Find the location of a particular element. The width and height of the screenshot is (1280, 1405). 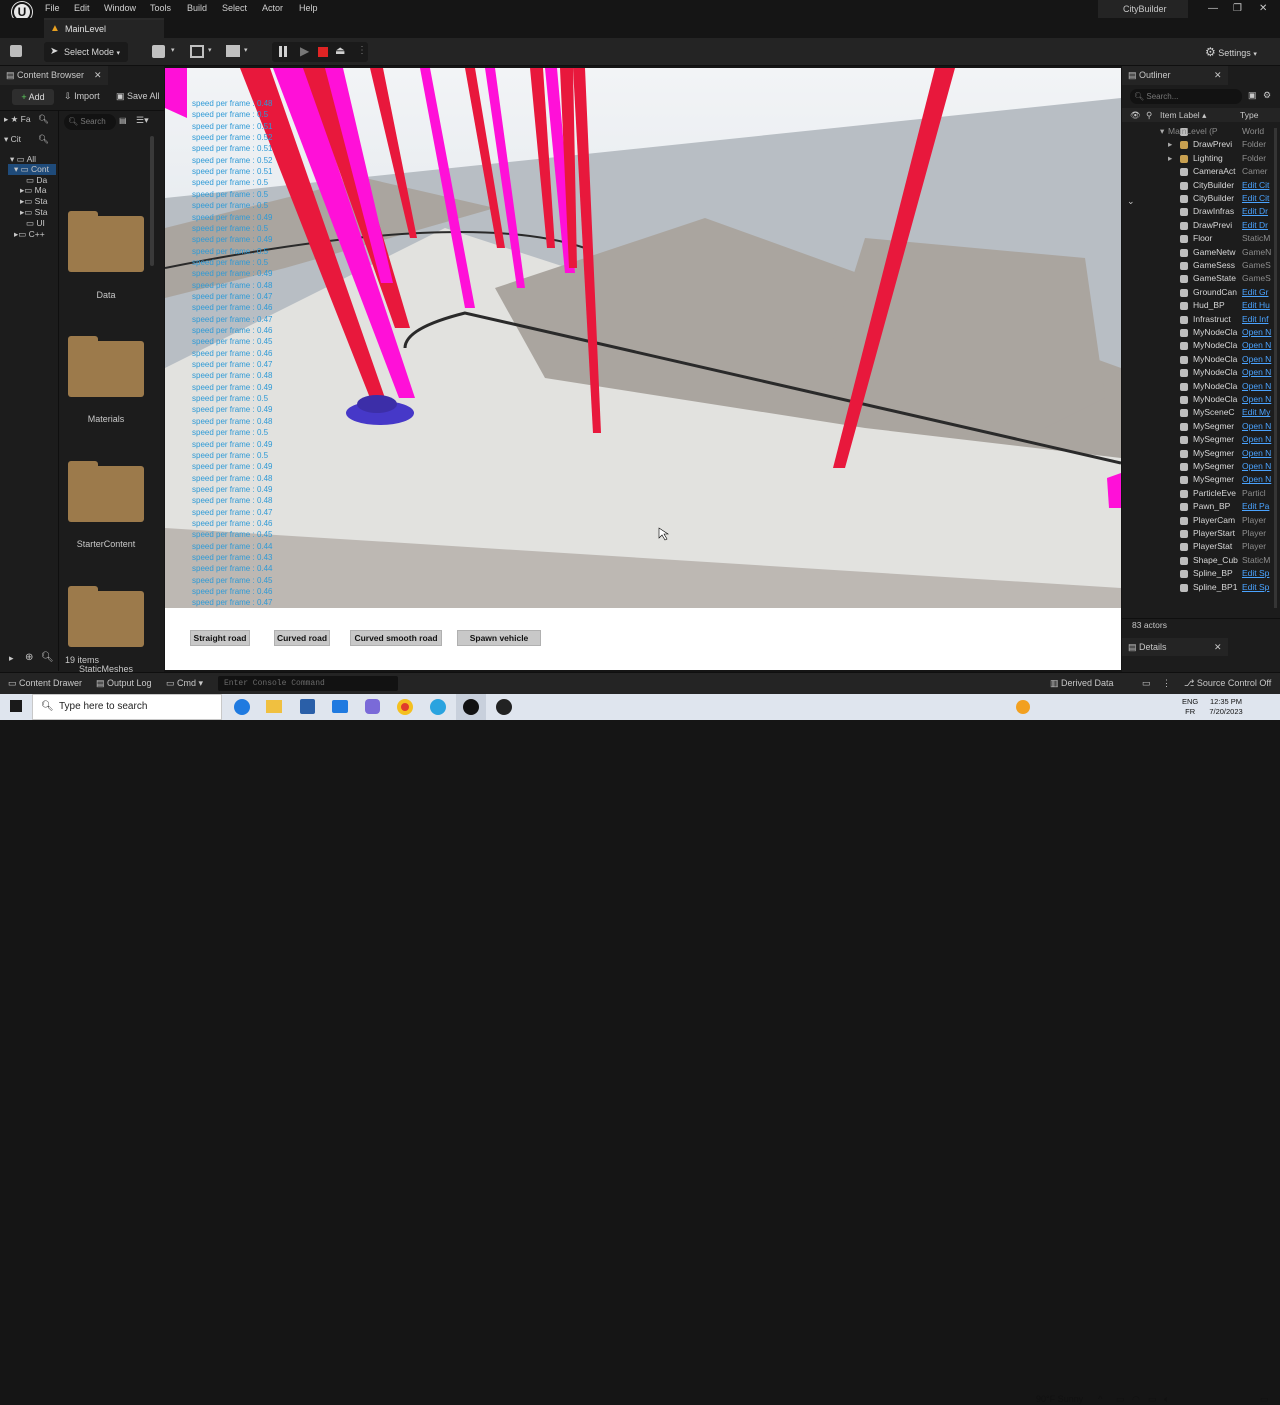

volume-icon: 🔈︎ is located at coordinates (1166, 1399).